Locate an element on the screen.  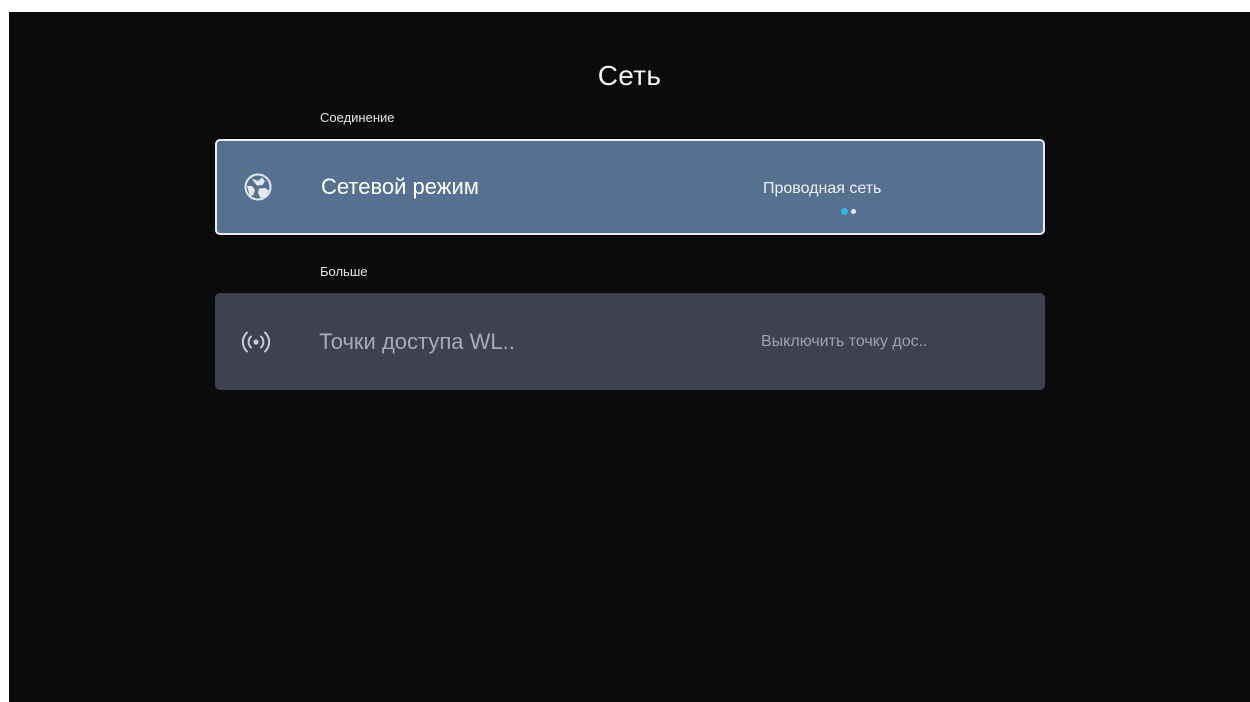
wlan-hotspot-label: Точки доступа WL.. is located at coordinates (417, 341).